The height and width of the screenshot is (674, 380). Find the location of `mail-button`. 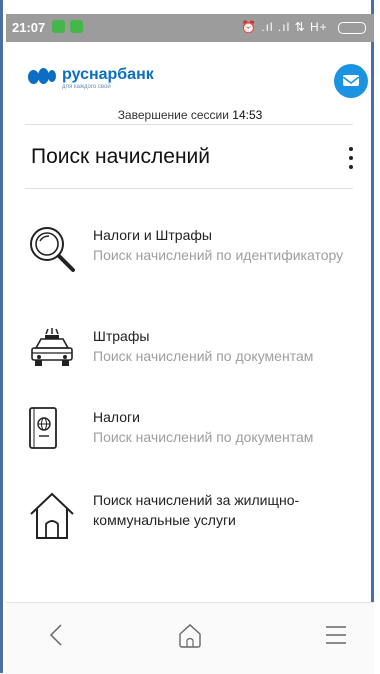

mail-button is located at coordinates (351, 81).